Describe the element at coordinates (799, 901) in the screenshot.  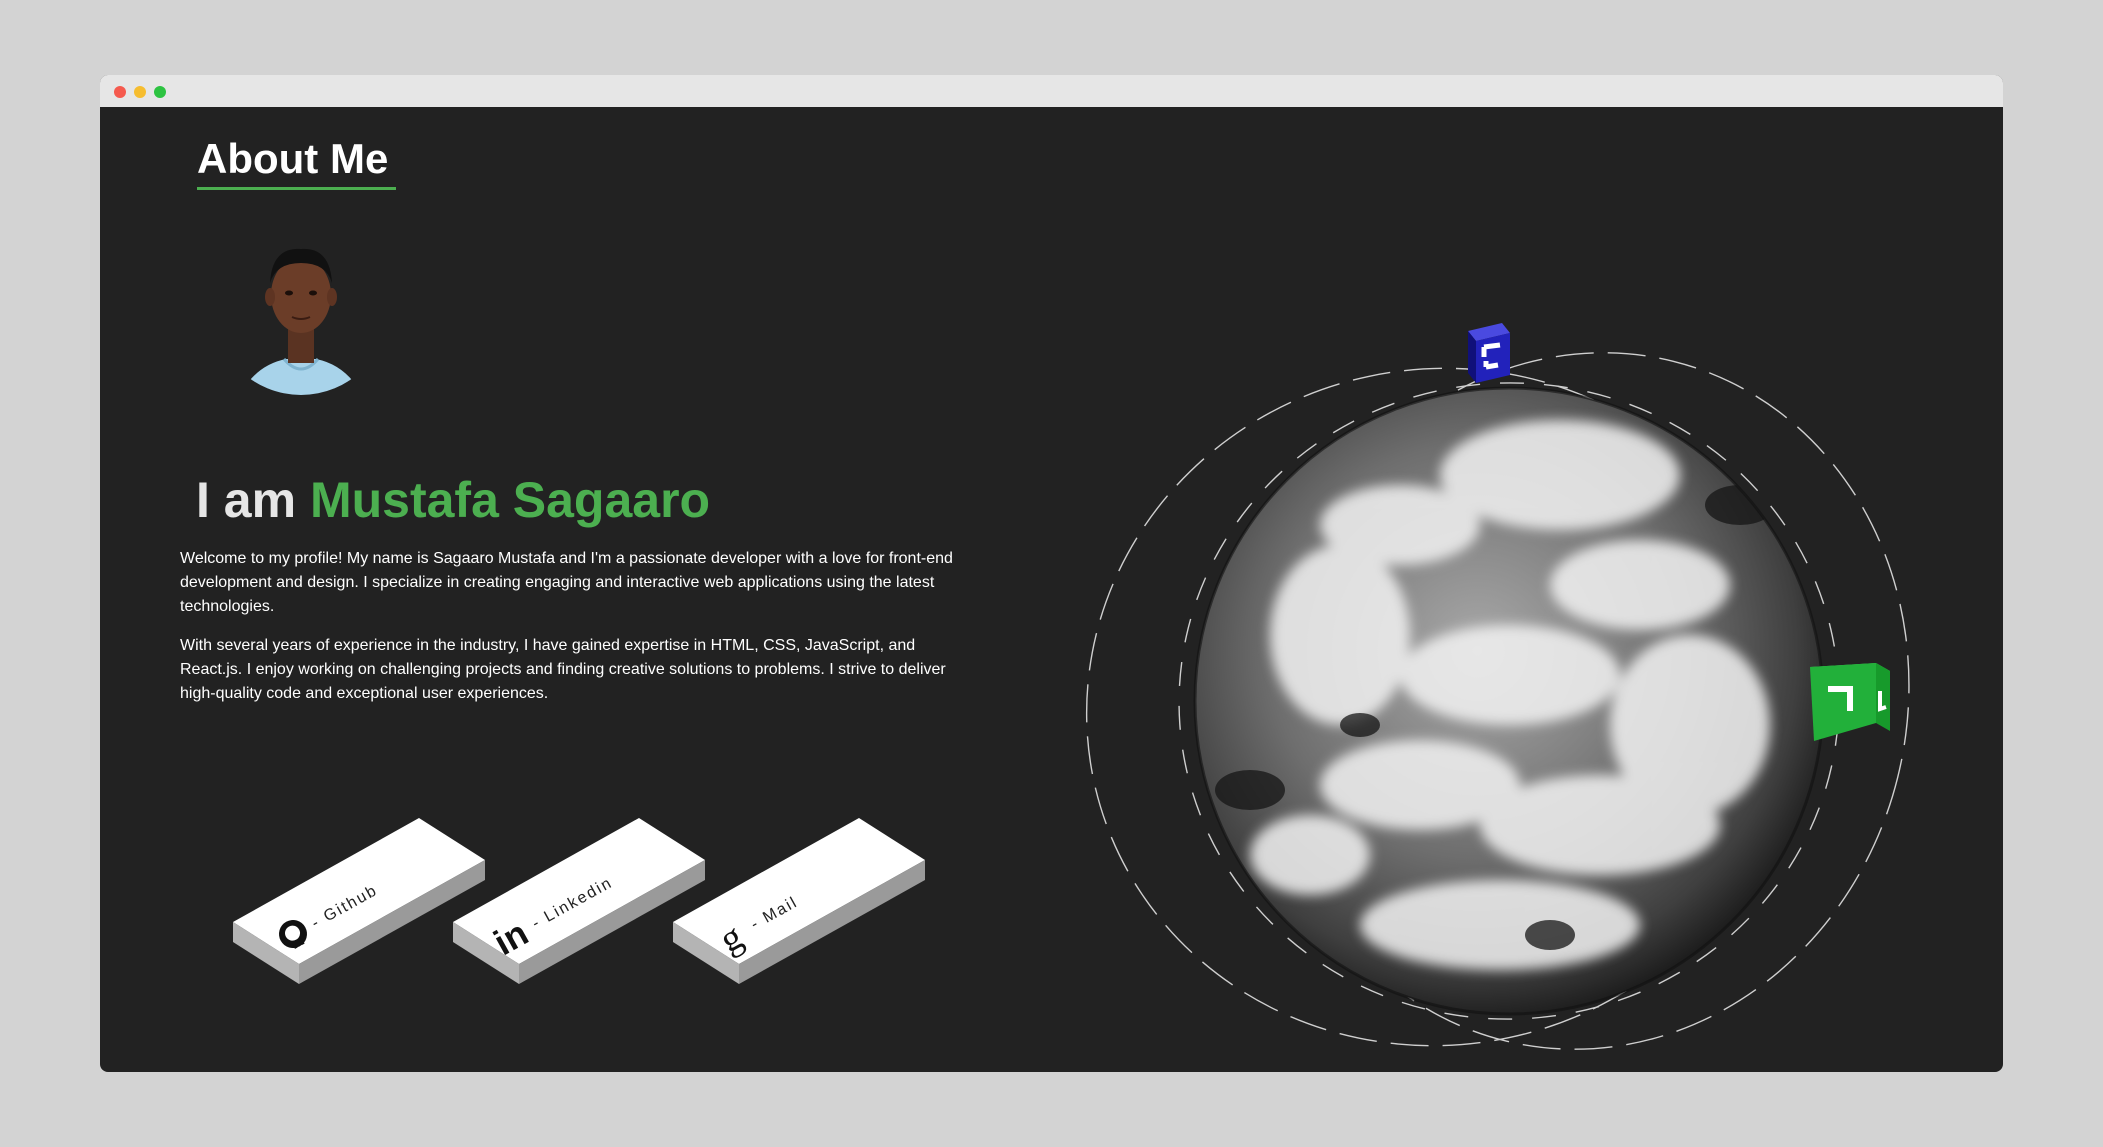
I see `mail-link-card: g - Mail` at that location.